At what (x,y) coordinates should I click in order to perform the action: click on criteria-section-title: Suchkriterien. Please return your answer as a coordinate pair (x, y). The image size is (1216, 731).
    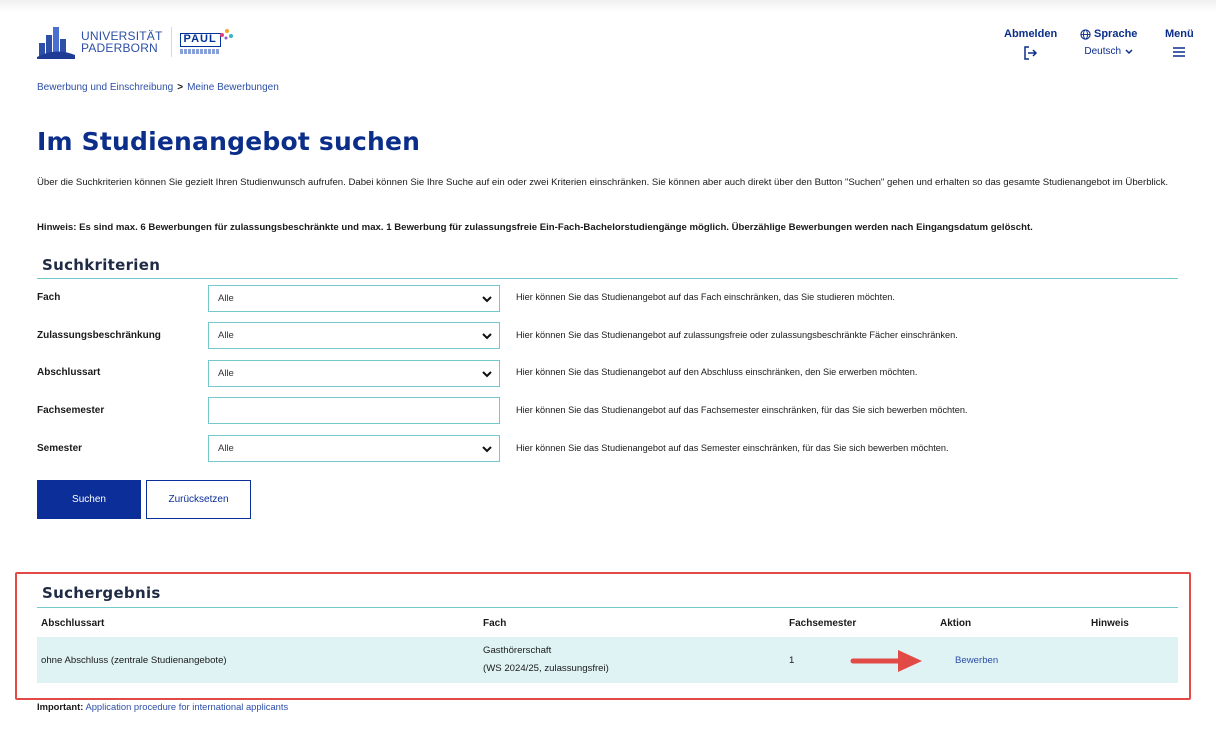
    Looking at the image, I should click on (101, 265).